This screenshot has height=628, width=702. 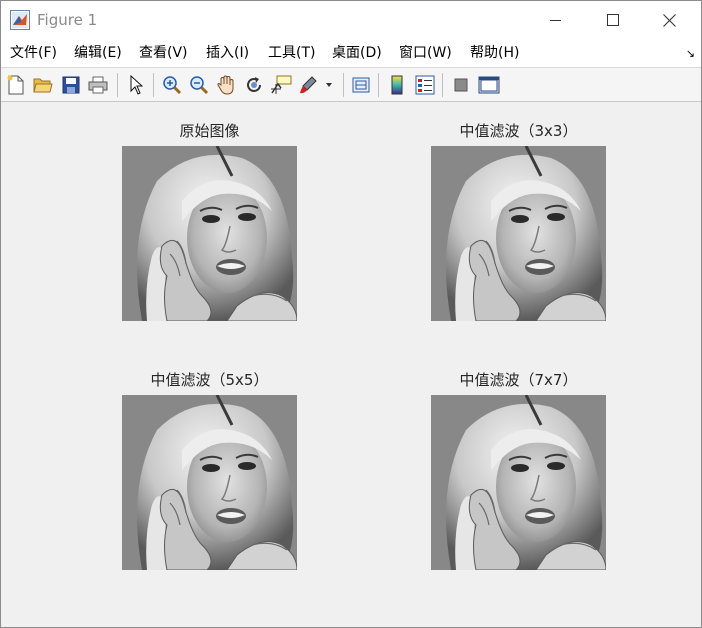 What do you see at coordinates (67, 20) in the screenshot?
I see `window-title: Figure 1` at bounding box center [67, 20].